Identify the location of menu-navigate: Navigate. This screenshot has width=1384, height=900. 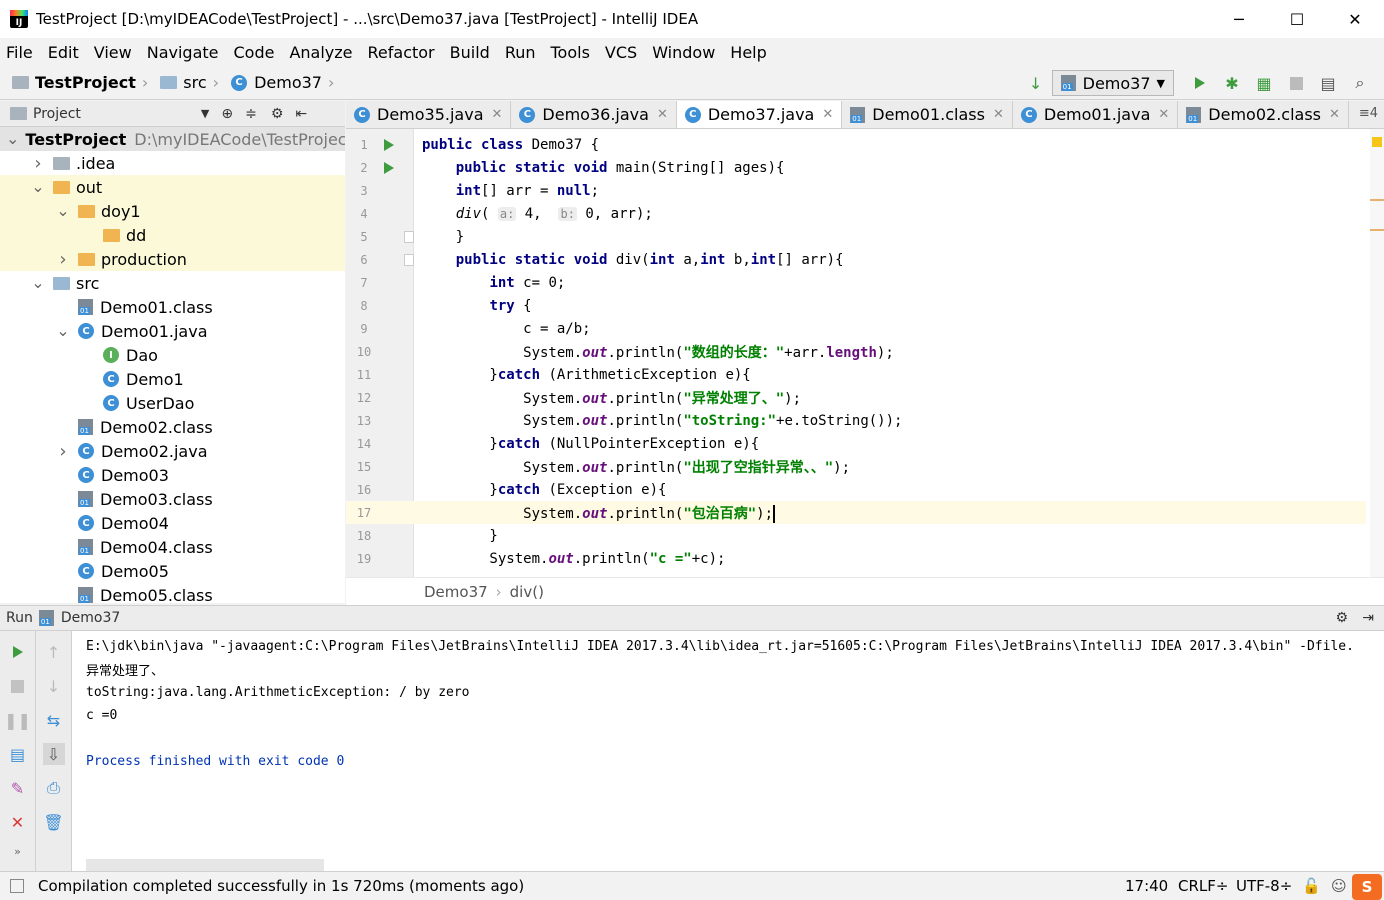
(183, 52).